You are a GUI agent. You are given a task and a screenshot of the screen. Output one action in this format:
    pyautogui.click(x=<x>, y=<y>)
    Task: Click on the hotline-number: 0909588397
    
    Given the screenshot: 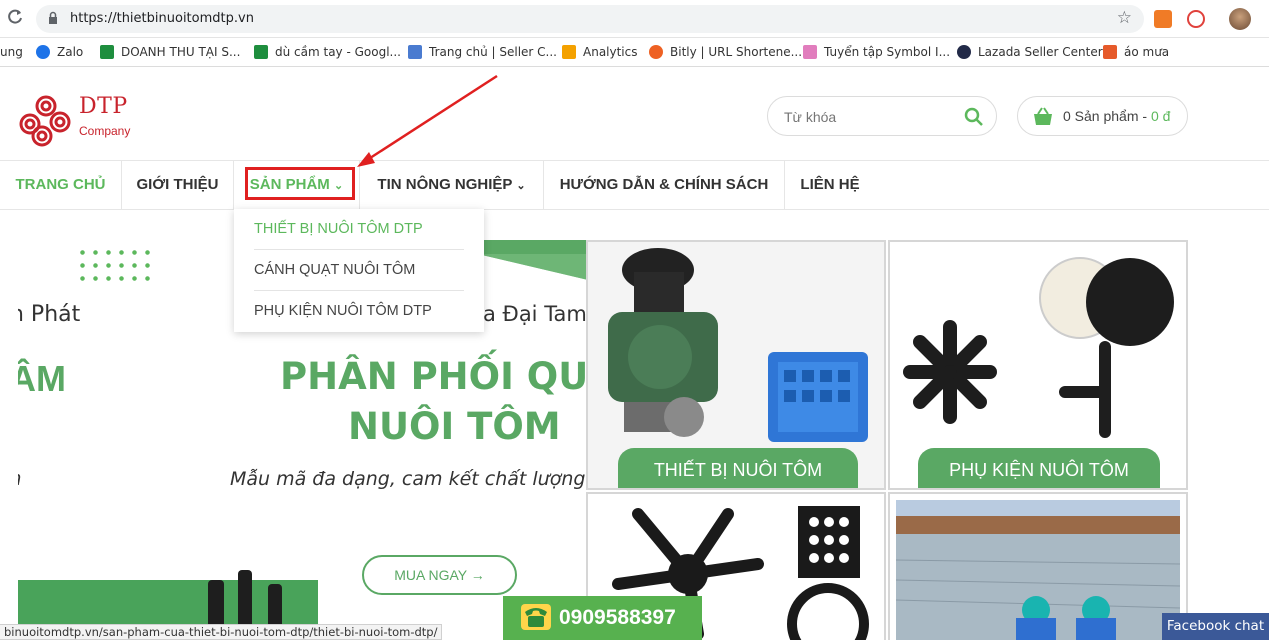 What is the action you would take?
    pyautogui.click(x=617, y=617)
    